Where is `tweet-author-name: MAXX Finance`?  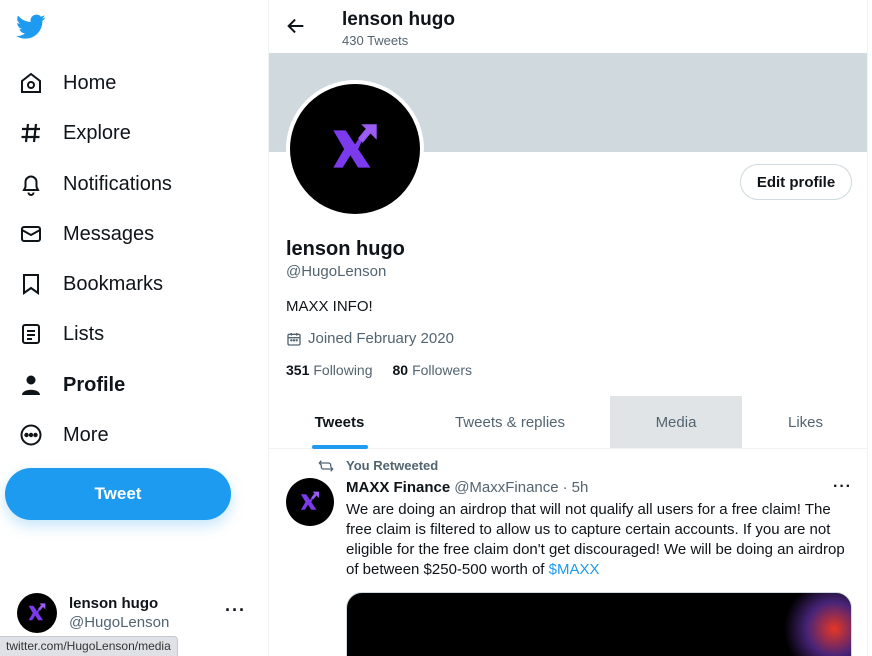
tweet-author-name: MAXX Finance is located at coordinates (398, 487).